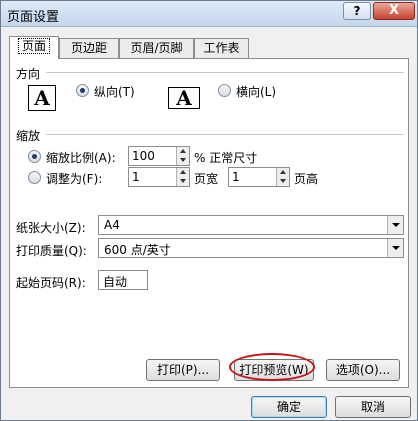  What do you see at coordinates (114, 91) in the screenshot?
I see `portrait-label: 纵向(T)` at bounding box center [114, 91].